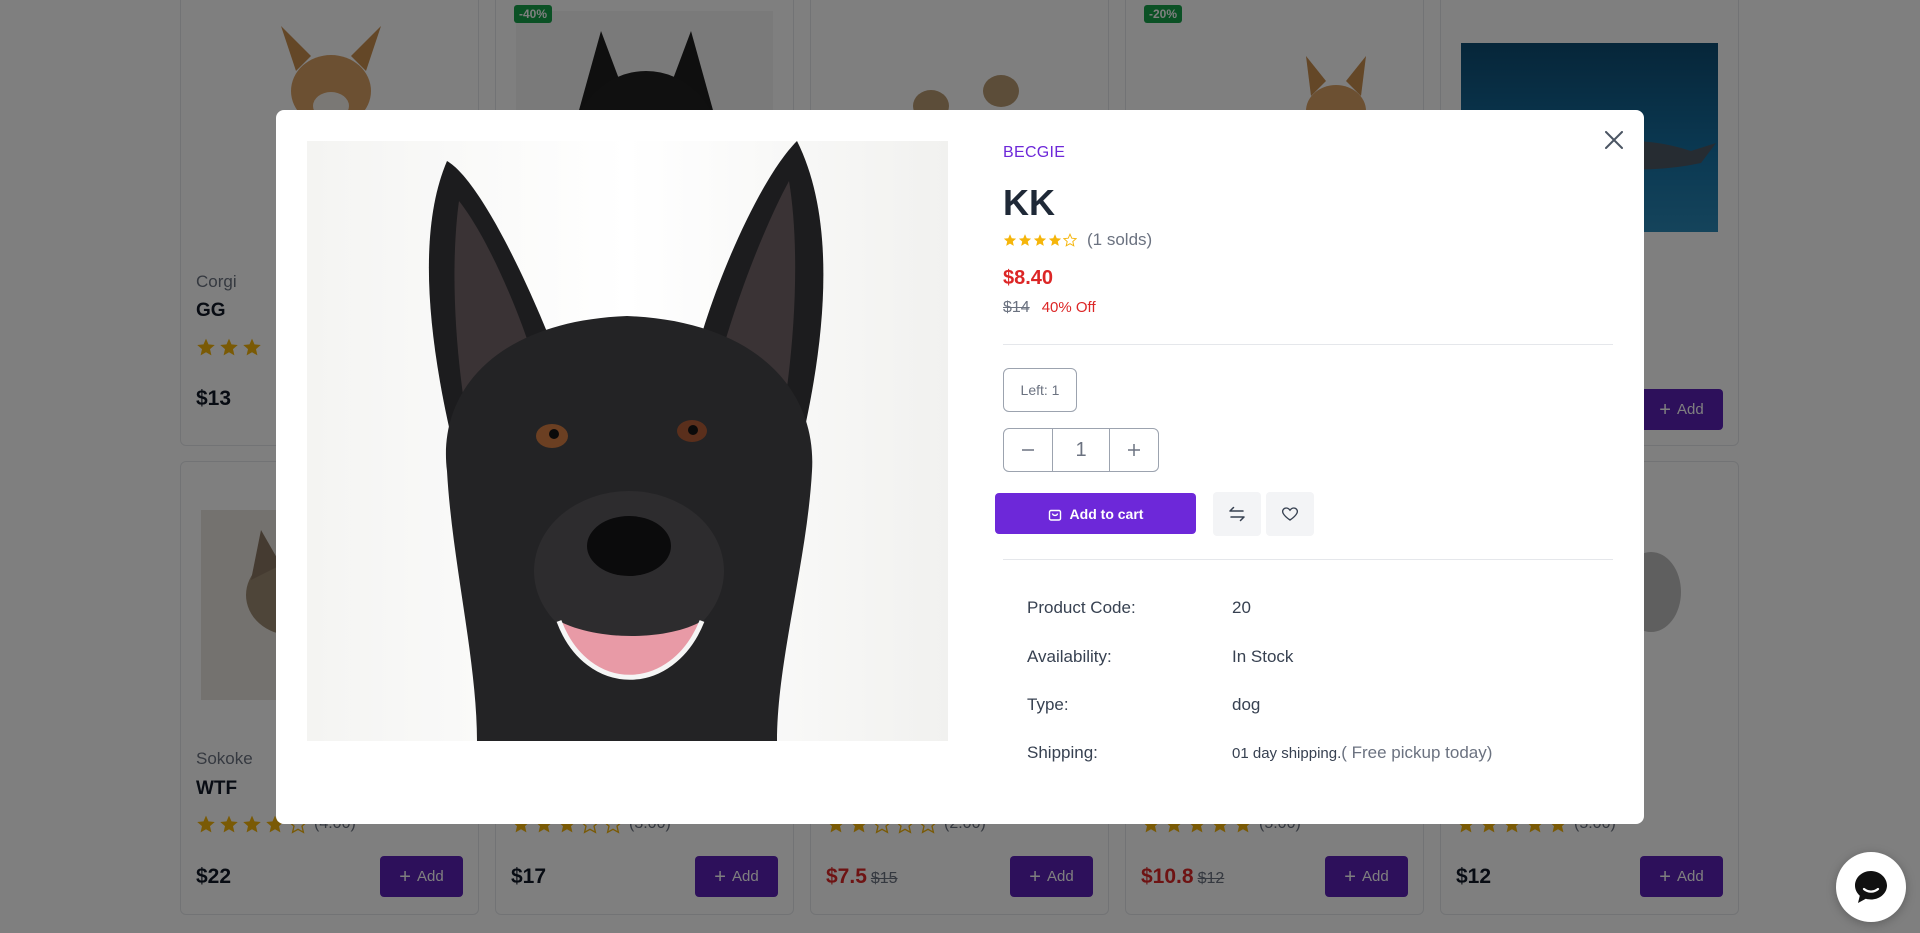 The height and width of the screenshot is (933, 1920). Describe the element at coordinates (1263, 656) in the screenshot. I see `spec-value: In Stock` at that location.